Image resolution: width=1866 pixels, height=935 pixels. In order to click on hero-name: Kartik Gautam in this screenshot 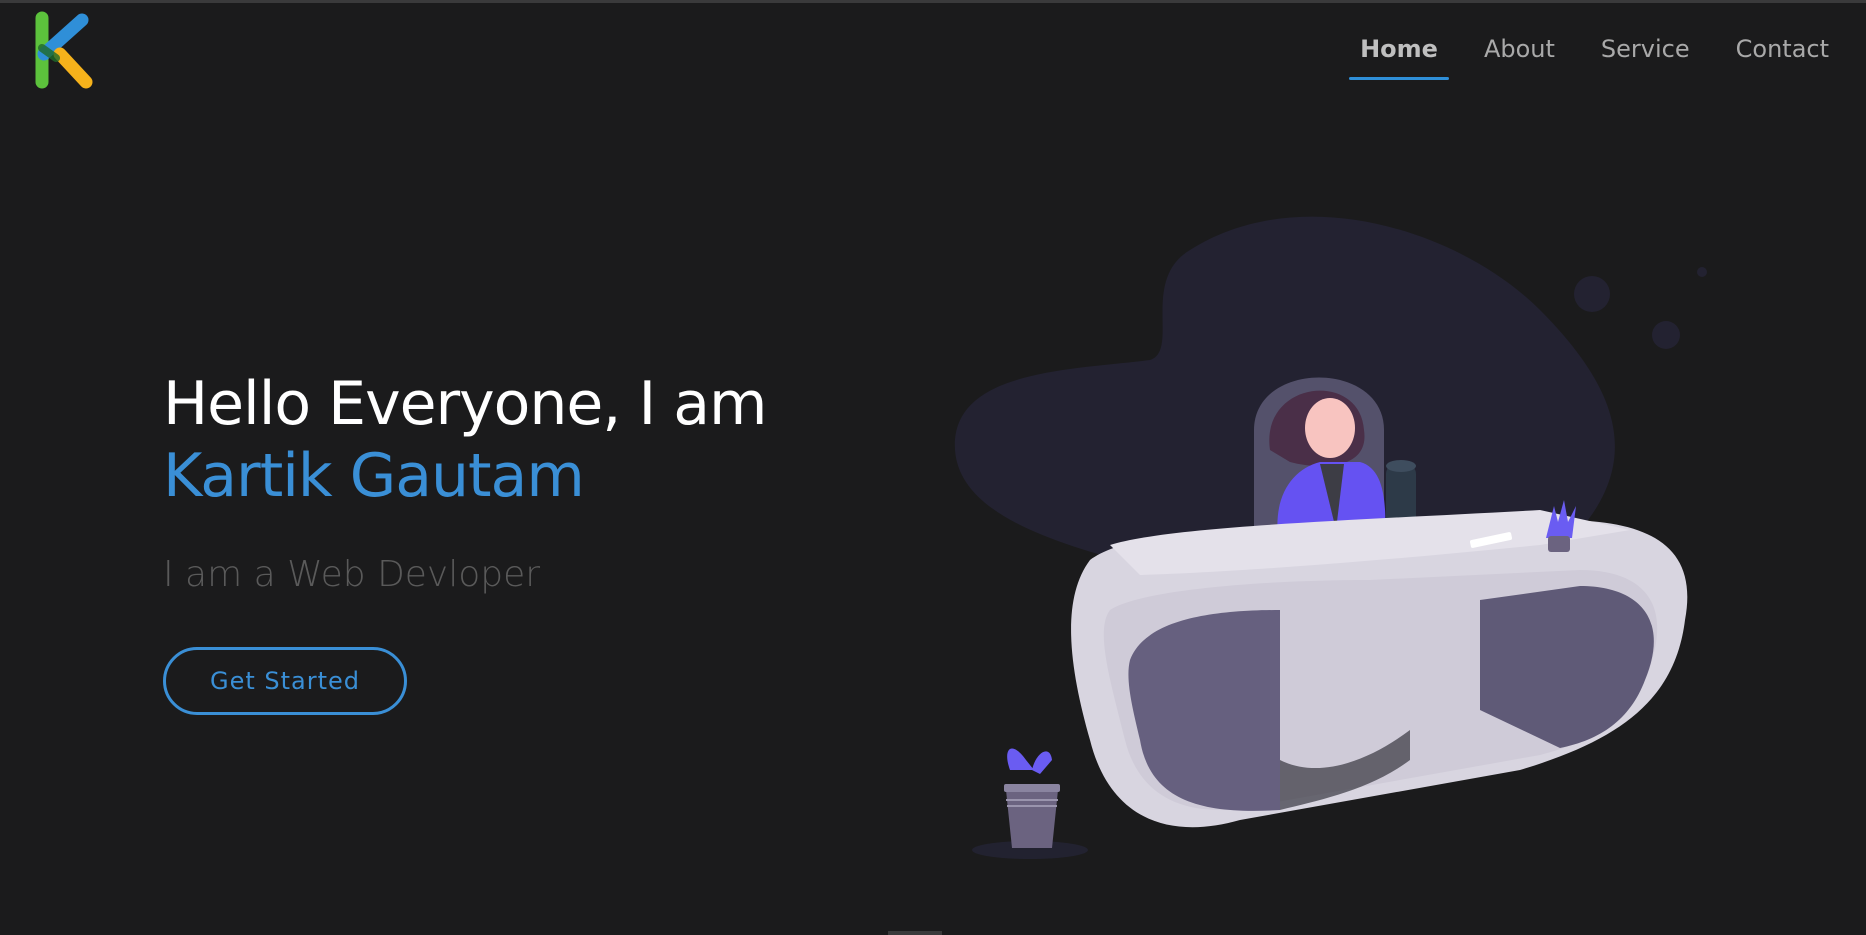, I will do `click(374, 476)`.